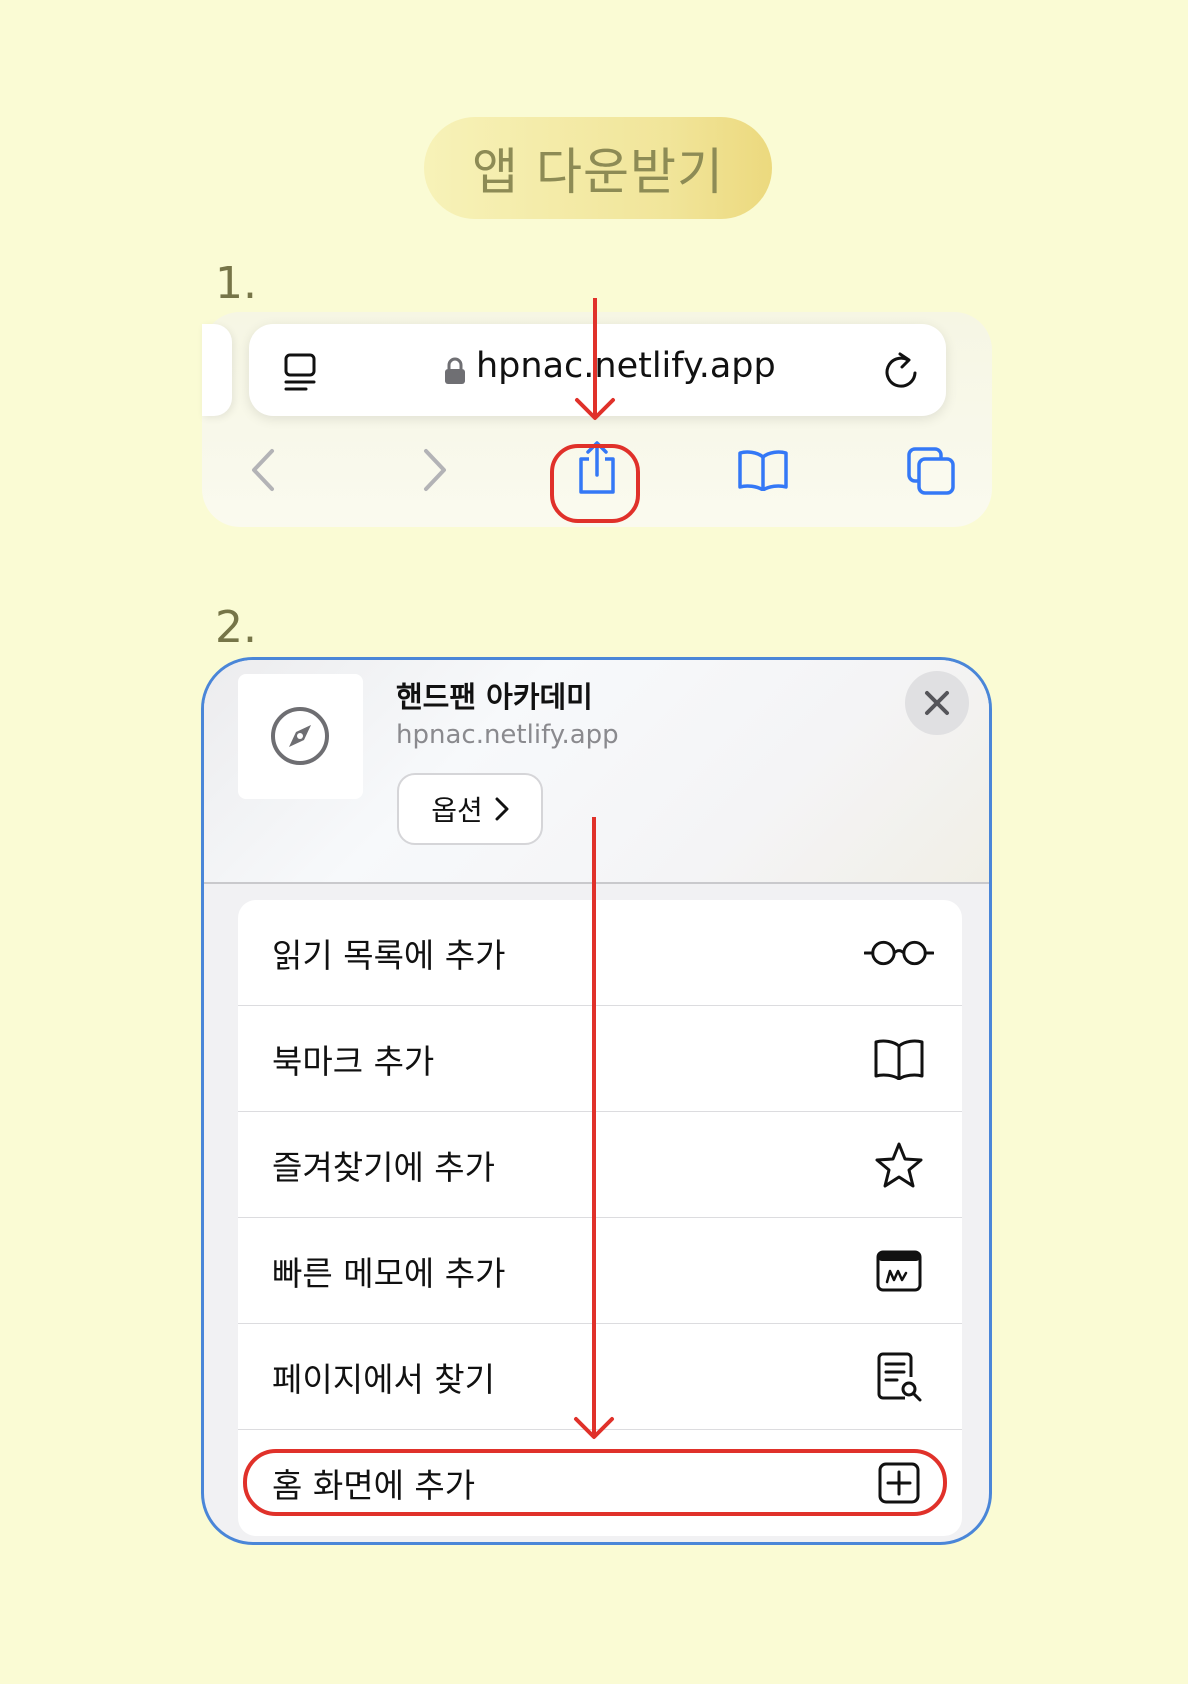 The image size is (1188, 1684). Describe the element at coordinates (600, 1483) in the screenshot. I see `action-add-home-screen: 홈 화면에 추가` at that location.